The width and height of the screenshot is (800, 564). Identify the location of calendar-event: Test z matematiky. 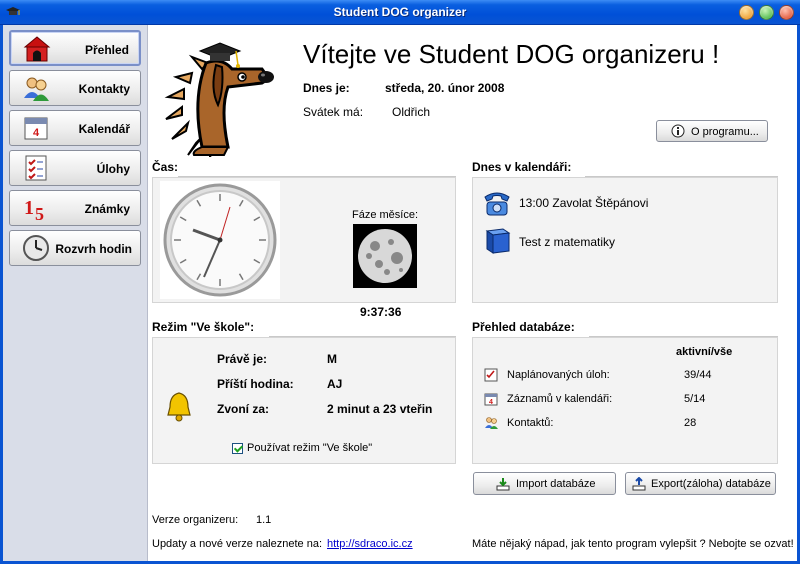
(567, 242).